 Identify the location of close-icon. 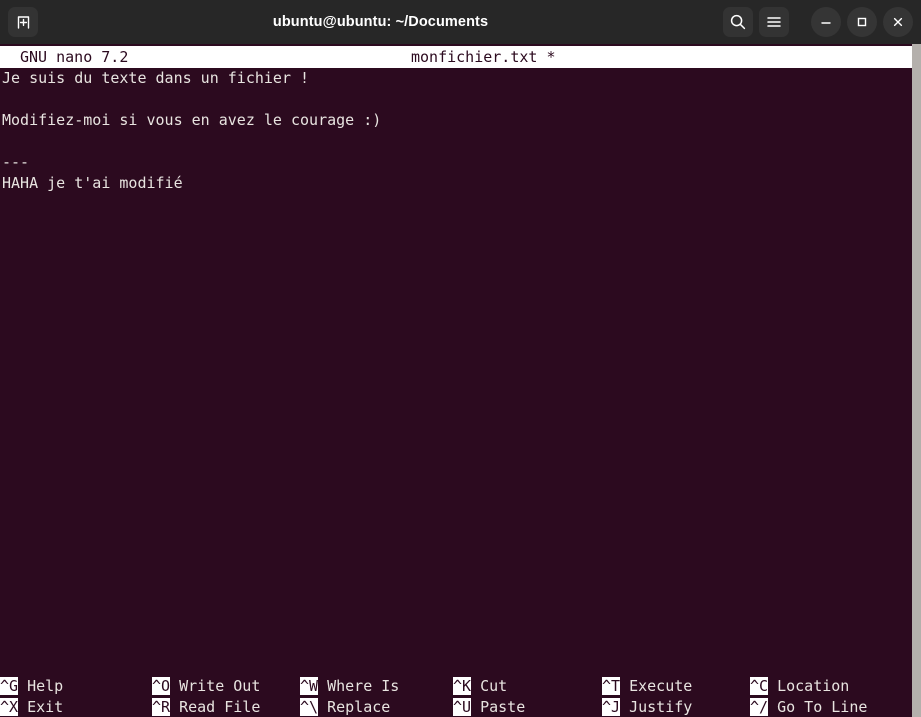
(898, 22).